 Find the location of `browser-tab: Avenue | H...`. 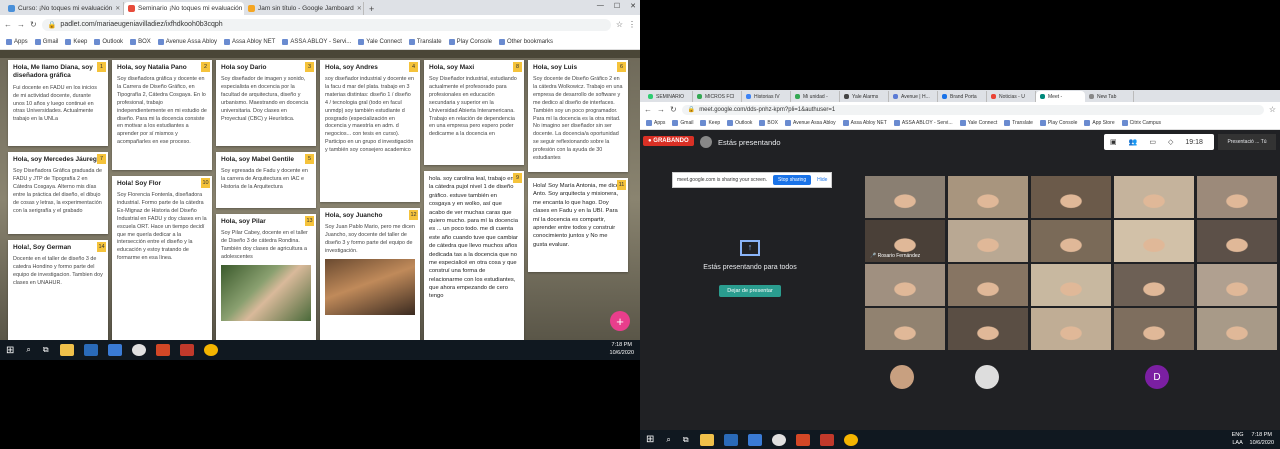

browser-tab: Avenue | H... is located at coordinates (913, 96).